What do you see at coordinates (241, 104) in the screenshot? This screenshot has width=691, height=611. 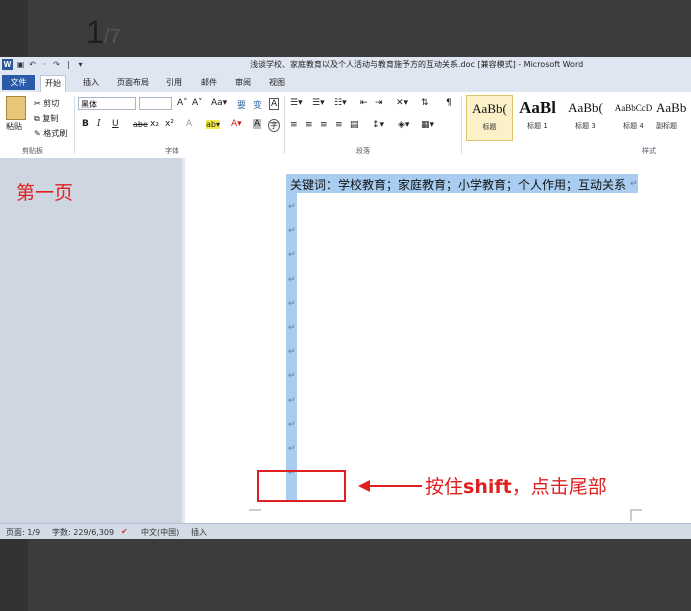 I see `pinyin-guide-button: 要` at bounding box center [241, 104].